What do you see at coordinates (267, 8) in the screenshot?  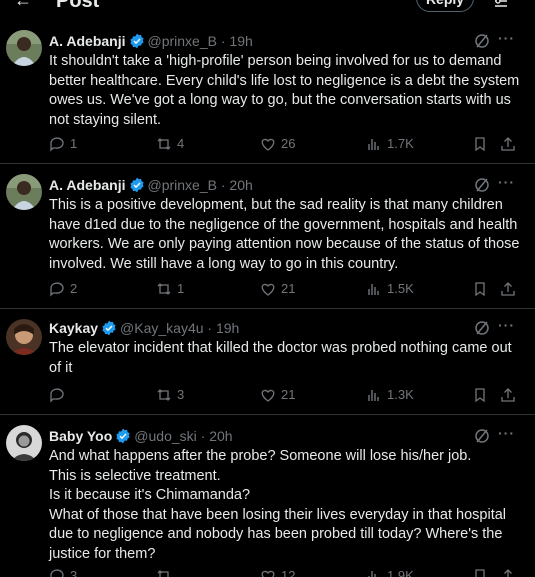 I see `top-bar: ← Post Reply` at bounding box center [267, 8].